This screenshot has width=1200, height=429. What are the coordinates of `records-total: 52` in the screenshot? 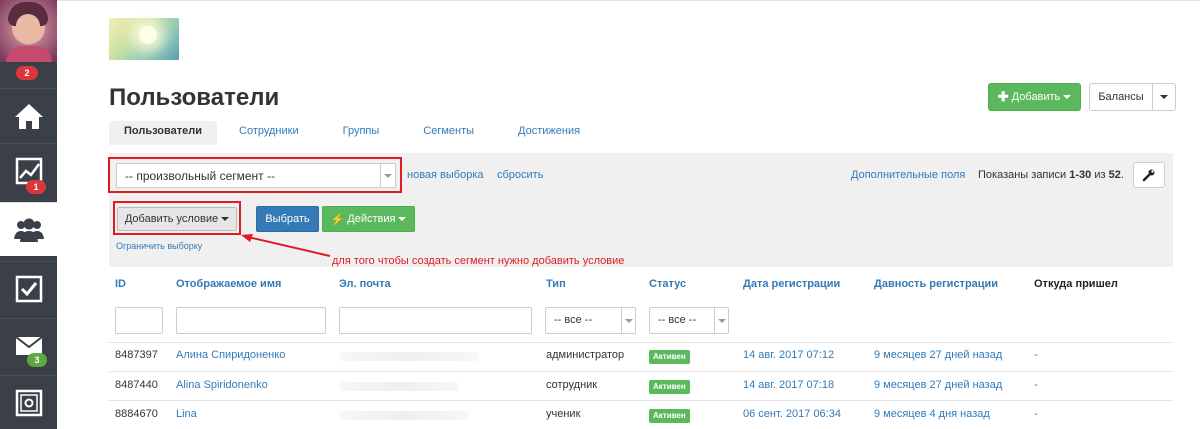 It's located at (1114, 175).